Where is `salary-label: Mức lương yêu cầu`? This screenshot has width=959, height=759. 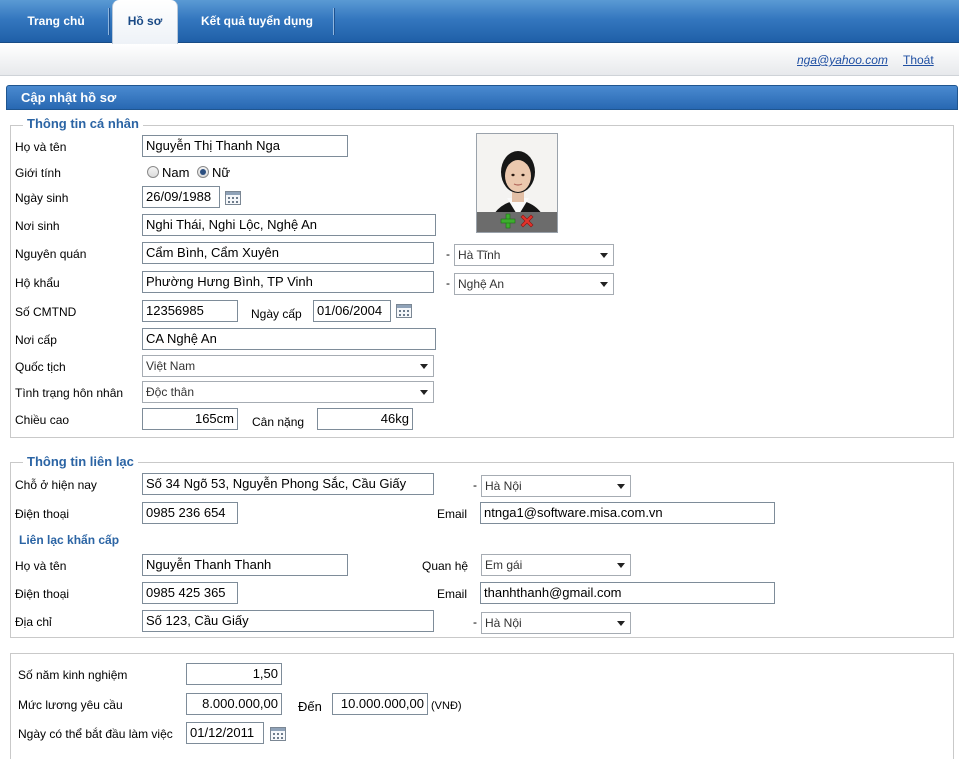
salary-label: Mức lương yêu cầu is located at coordinates (70, 705).